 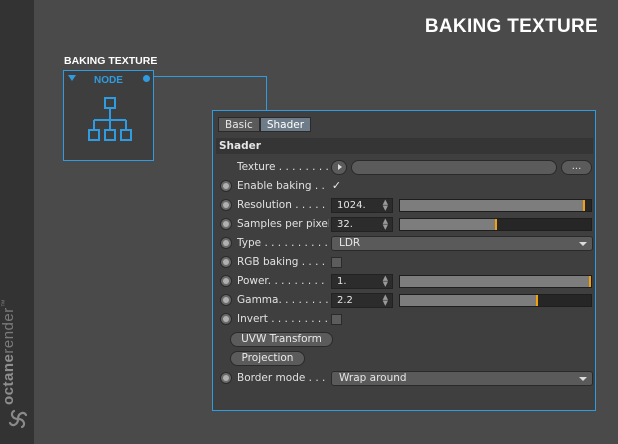 I want to click on type-dropdown: LDR, so click(x=462, y=243).